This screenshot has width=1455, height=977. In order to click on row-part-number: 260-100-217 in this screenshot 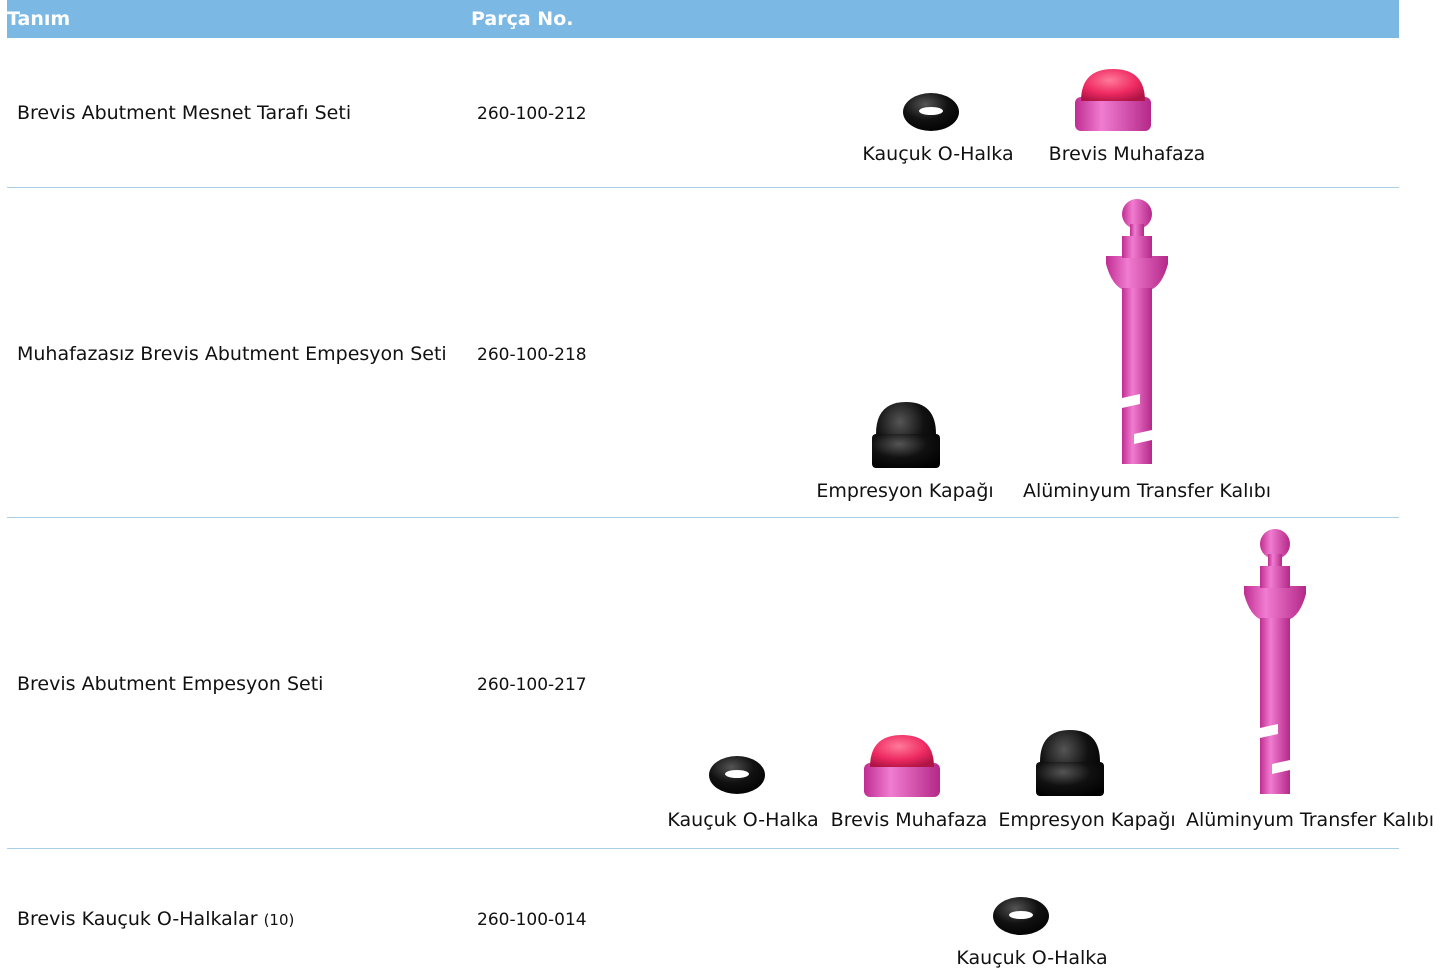, I will do `click(532, 685)`.